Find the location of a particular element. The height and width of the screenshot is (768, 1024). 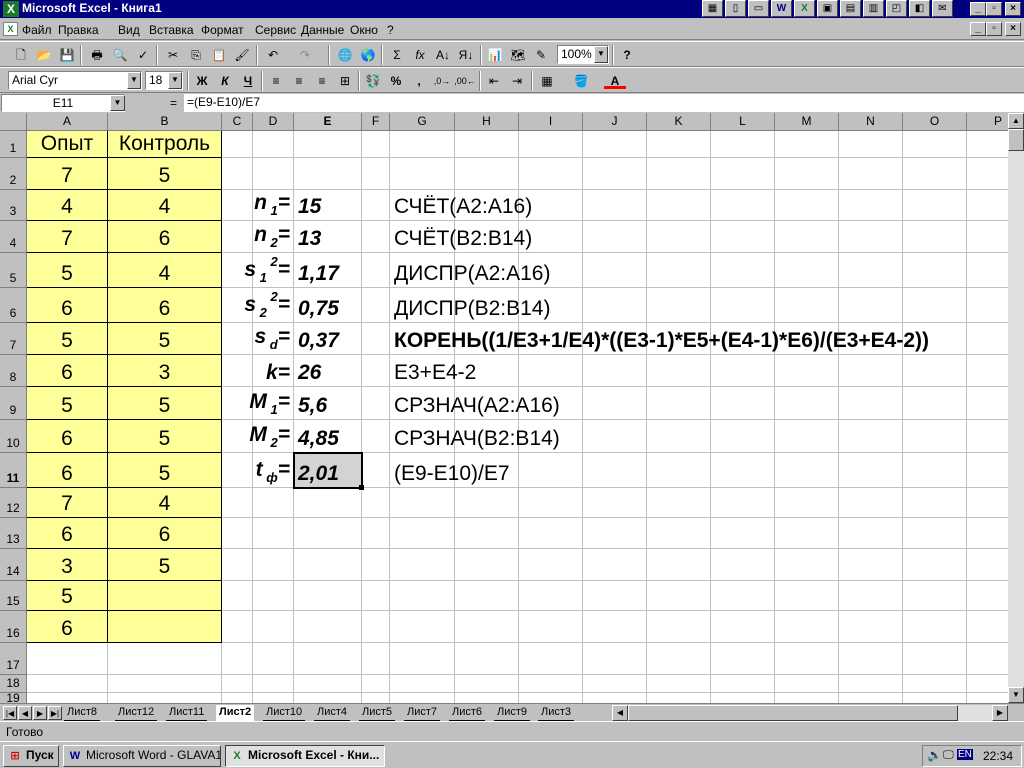

column-header: D is located at coordinates (273, 122).